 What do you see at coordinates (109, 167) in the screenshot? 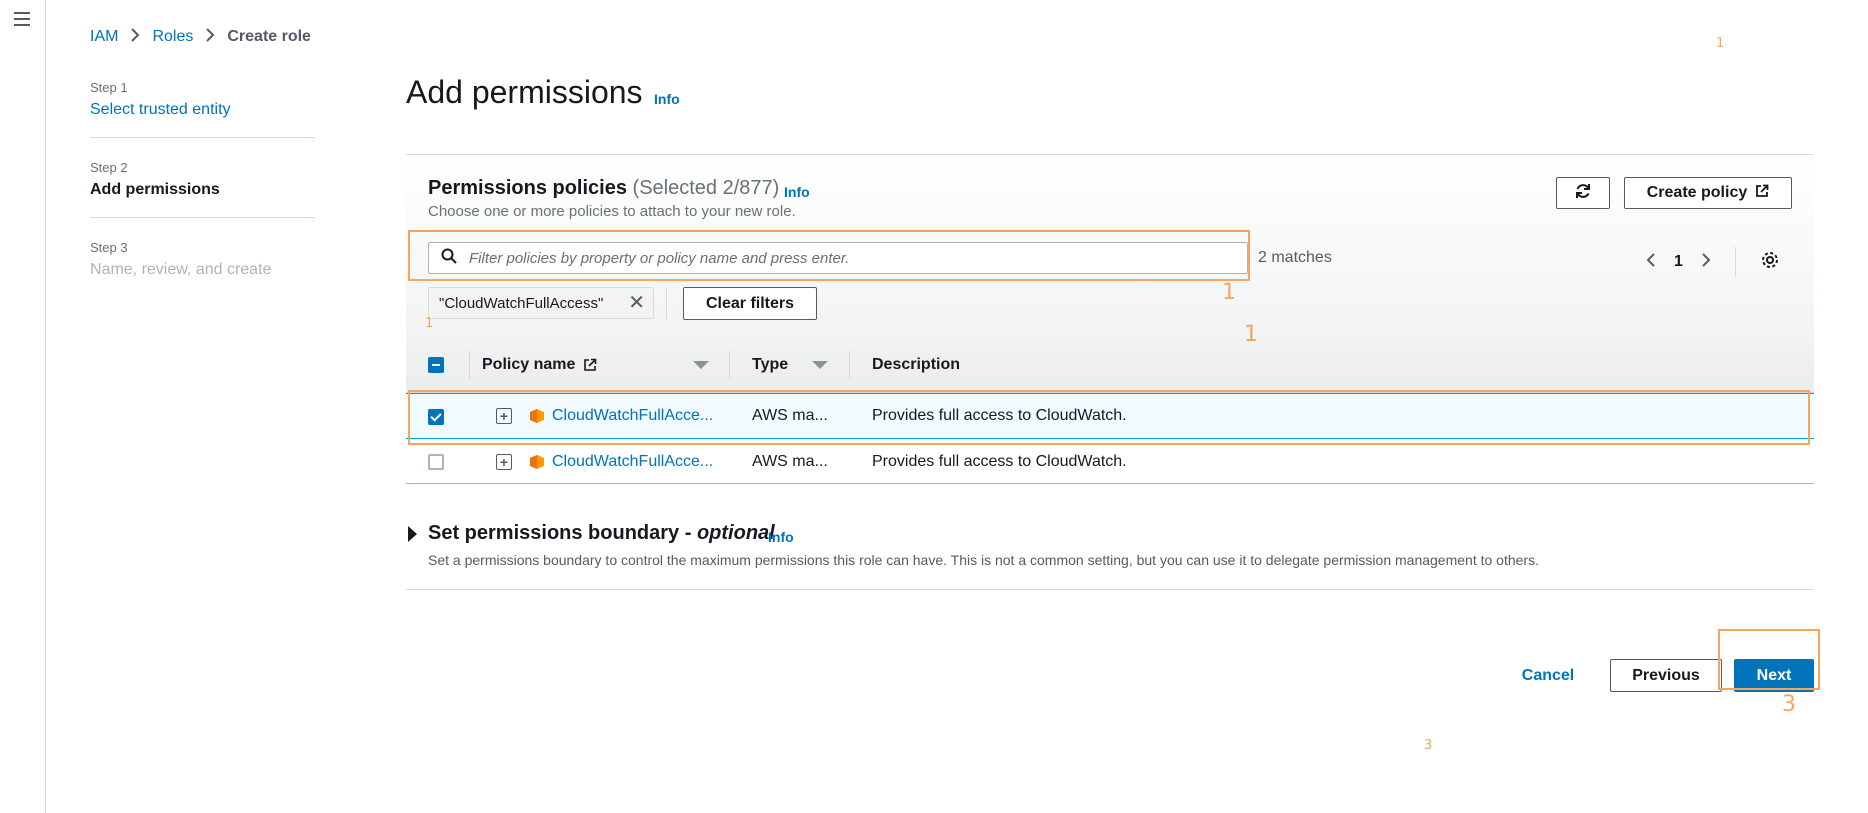
I see `step-number: Step 2` at bounding box center [109, 167].